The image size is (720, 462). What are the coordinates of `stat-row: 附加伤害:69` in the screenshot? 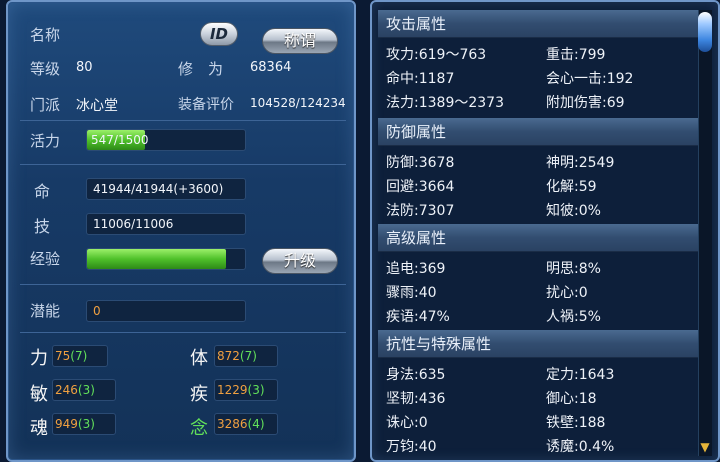 It's located at (585, 102).